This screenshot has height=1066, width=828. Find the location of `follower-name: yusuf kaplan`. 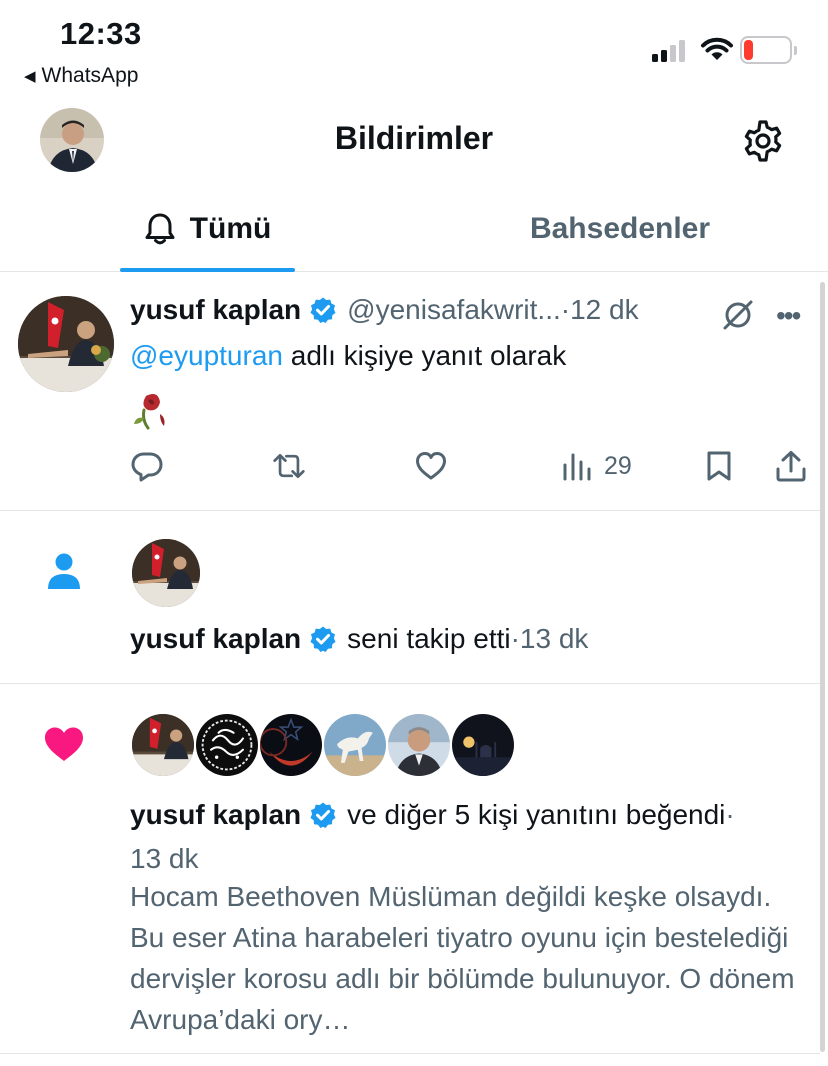

follower-name: yusuf kaplan is located at coordinates (215, 639).